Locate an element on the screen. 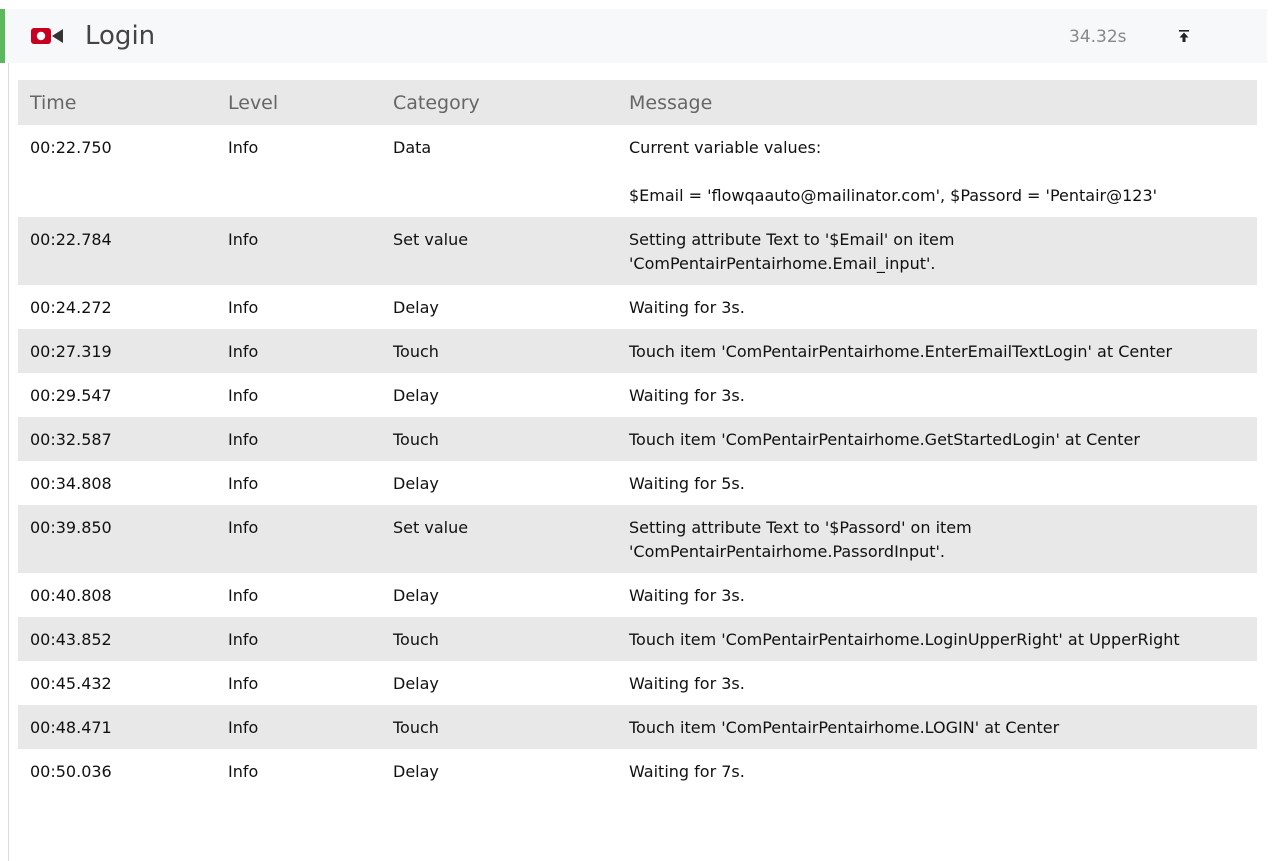 This screenshot has width=1272, height=861. cell-time: 00:40.808 is located at coordinates (71, 595).